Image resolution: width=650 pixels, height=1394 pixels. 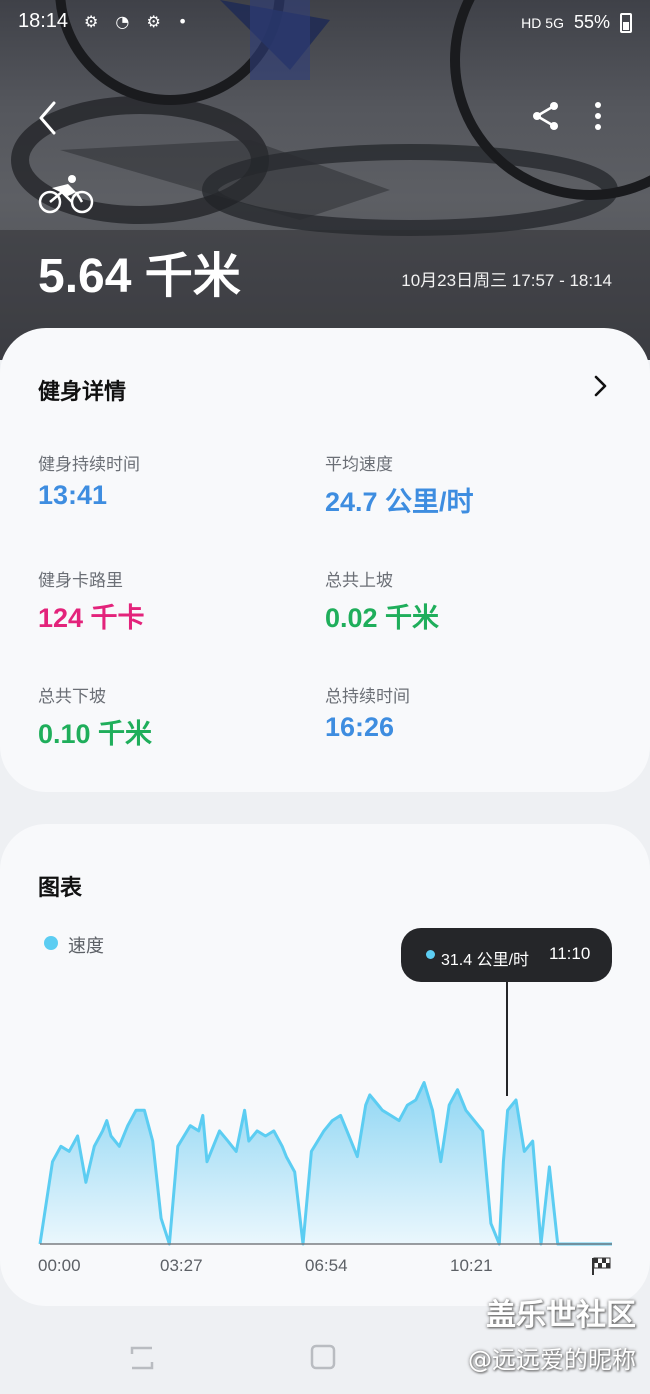 What do you see at coordinates (600, 386) in the screenshot?
I see `chevron-right-icon` at bounding box center [600, 386].